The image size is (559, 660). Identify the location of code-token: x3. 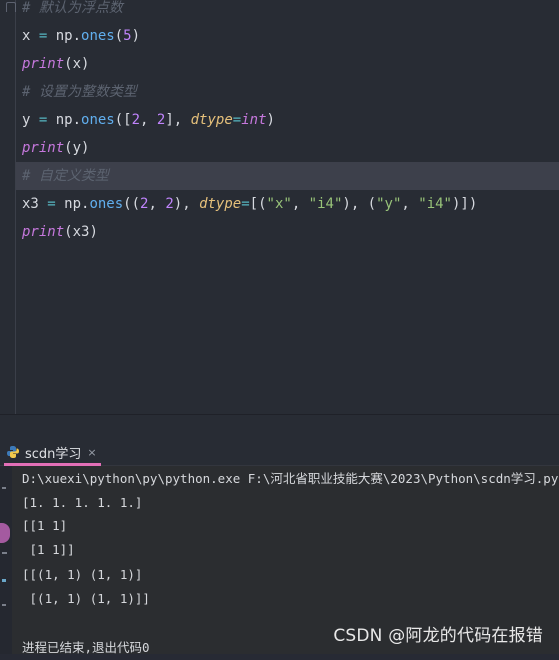
(35, 204).